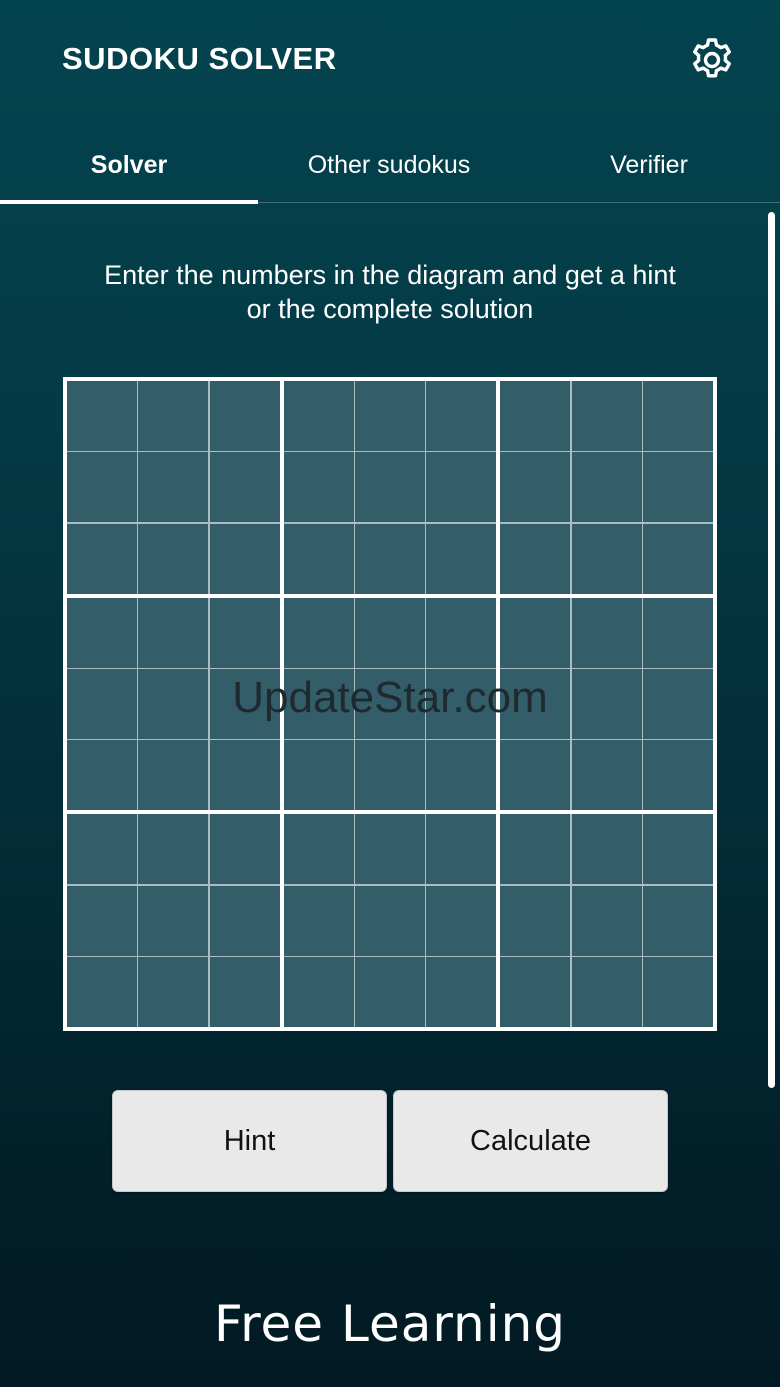 The width and height of the screenshot is (780, 1387). What do you see at coordinates (649, 165) in the screenshot?
I see `tab-verifier: Verifier` at bounding box center [649, 165].